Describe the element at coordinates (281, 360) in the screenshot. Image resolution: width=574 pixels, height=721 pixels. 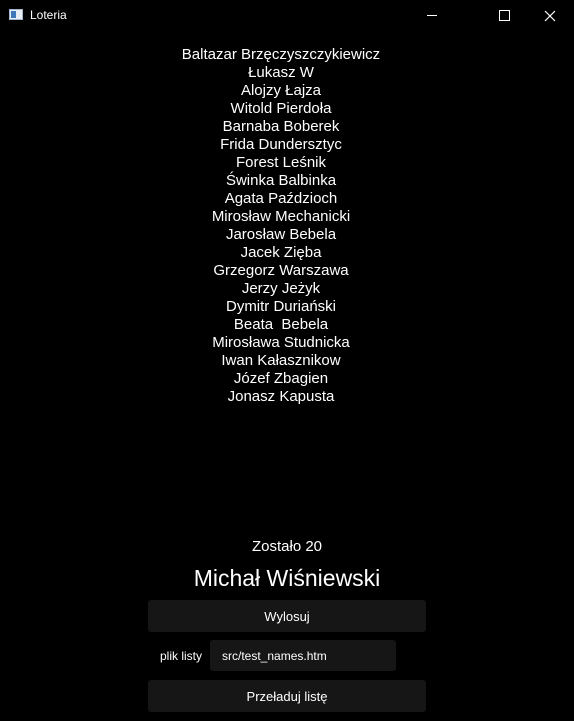
I see `list-item: Iwan Kałasznikow` at that location.